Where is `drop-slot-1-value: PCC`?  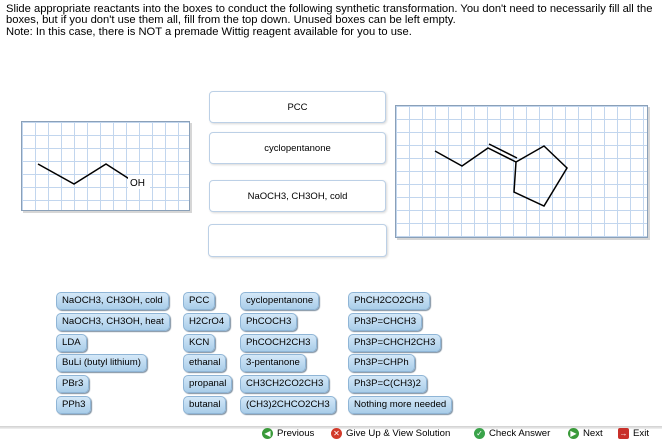
drop-slot-1-value: PCC is located at coordinates (297, 107).